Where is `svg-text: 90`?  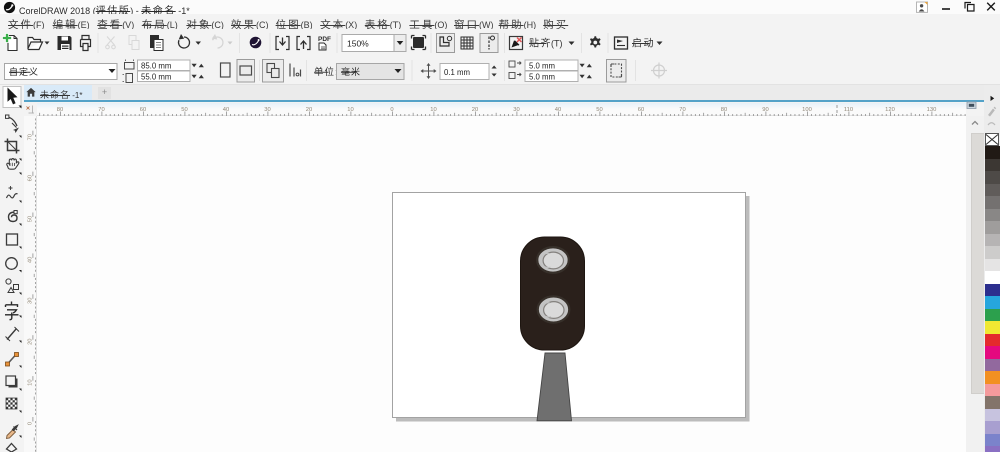 svg-text: 90 is located at coordinates (765, 110).